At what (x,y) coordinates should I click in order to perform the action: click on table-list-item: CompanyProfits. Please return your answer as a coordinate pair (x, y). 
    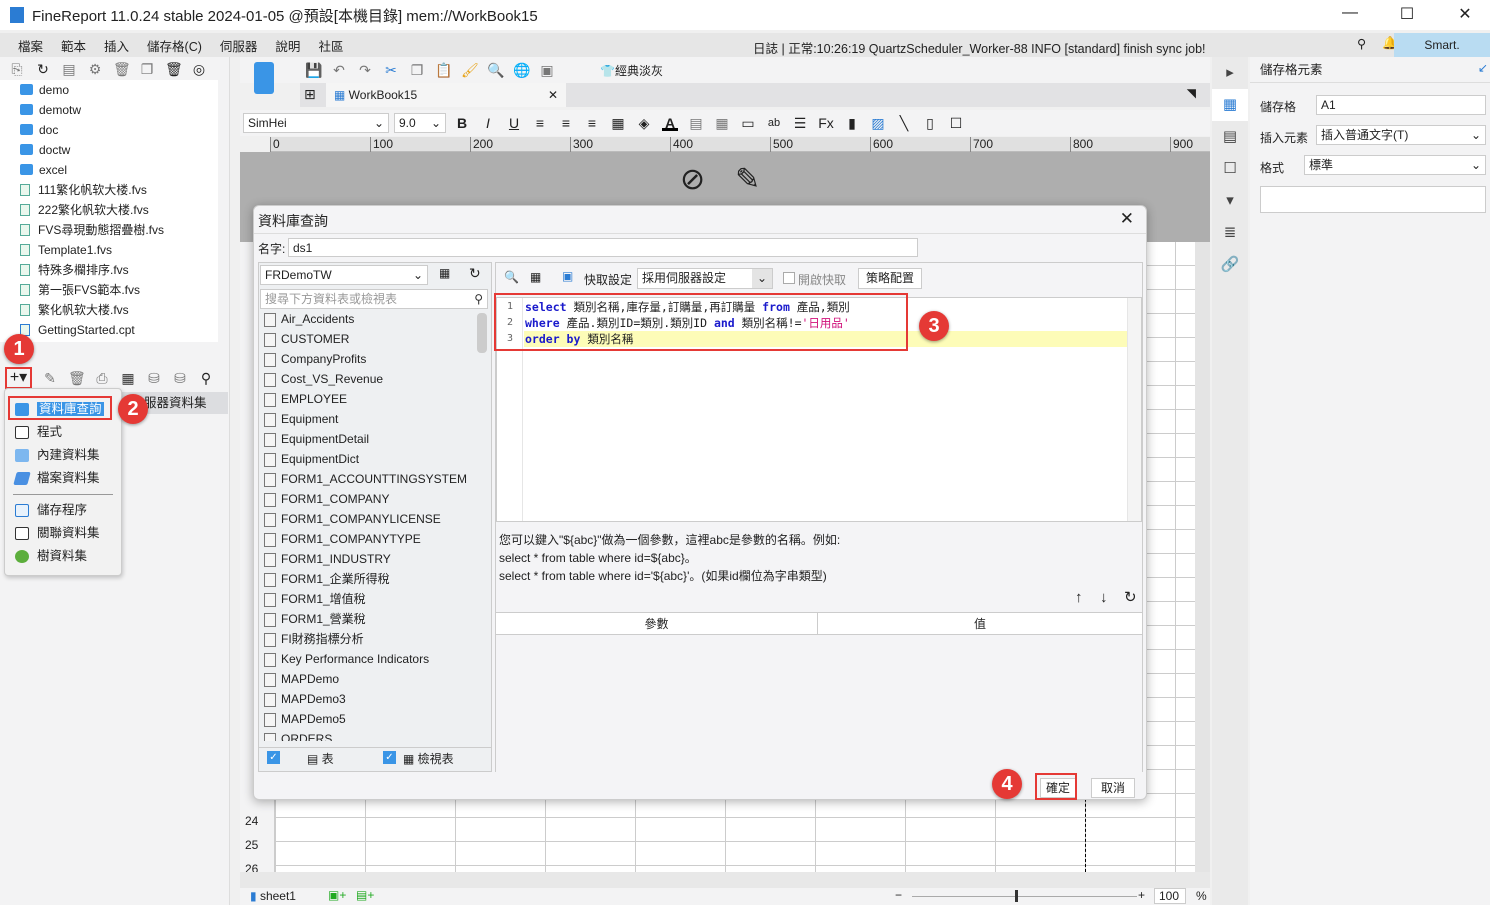
    Looking at the image, I should click on (368, 359).